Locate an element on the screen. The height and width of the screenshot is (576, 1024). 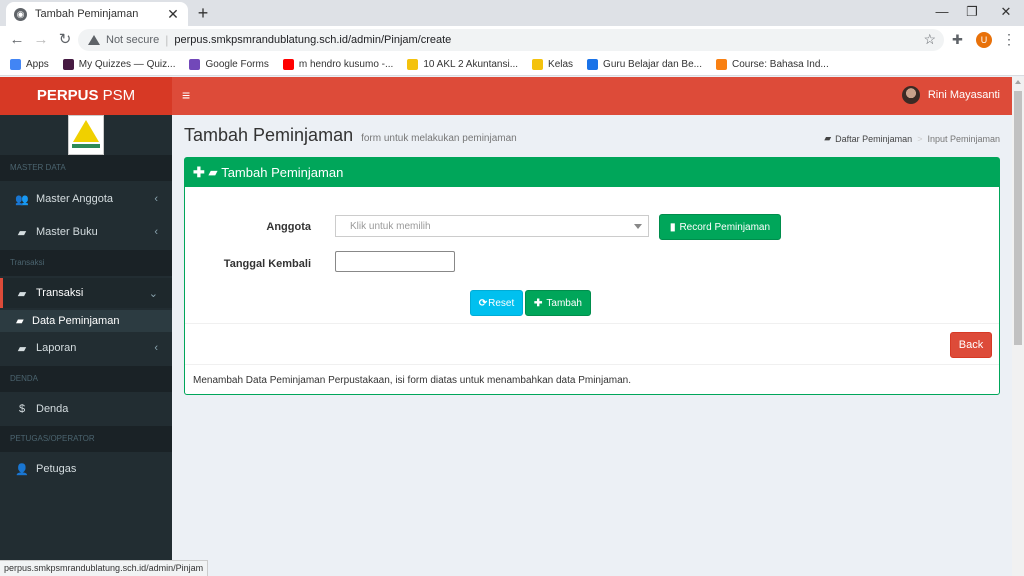
sidebar-item-label: Laporan is located at coordinates (56, 348).